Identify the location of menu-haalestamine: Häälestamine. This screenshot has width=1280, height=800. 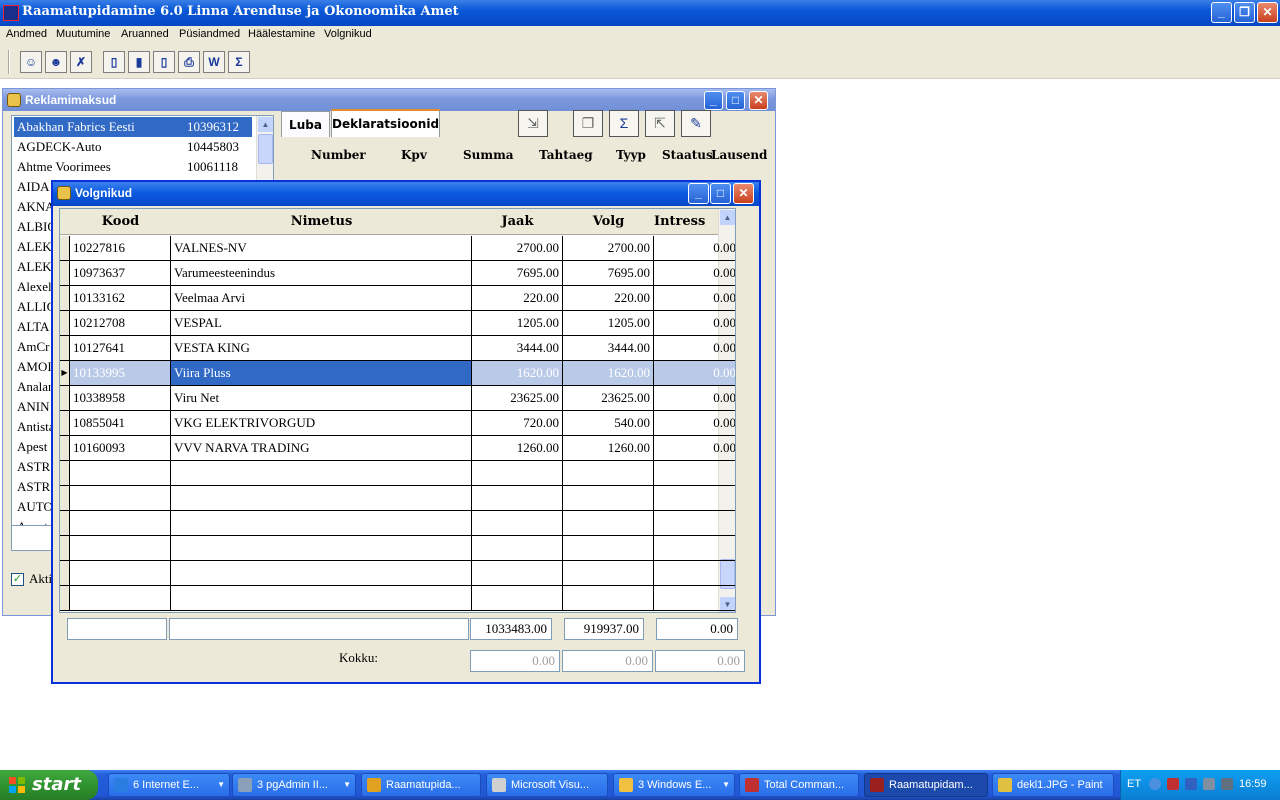
(281, 34).